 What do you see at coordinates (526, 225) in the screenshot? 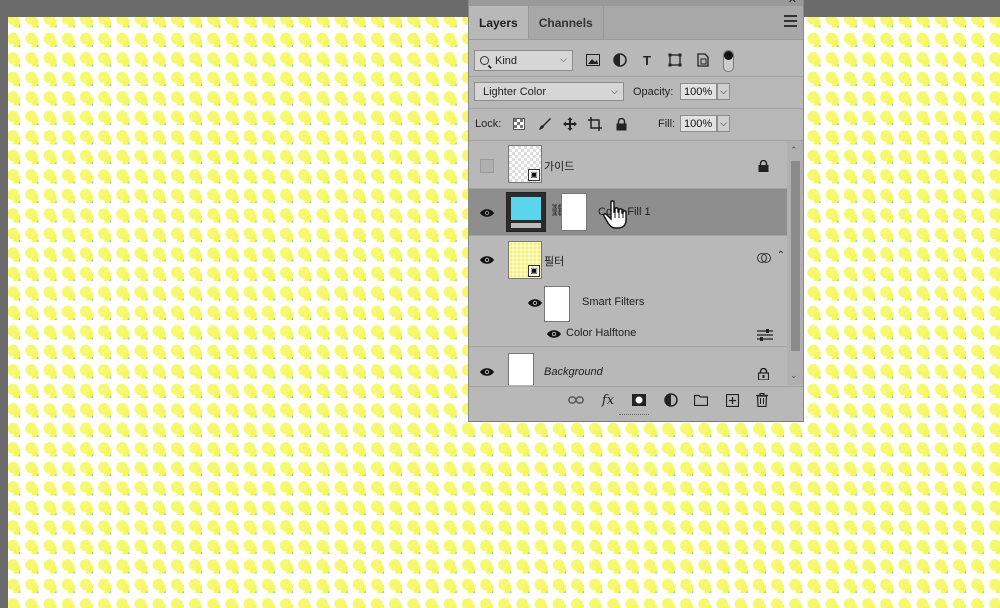
I see `fill-color-base` at bounding box center [526, 225].